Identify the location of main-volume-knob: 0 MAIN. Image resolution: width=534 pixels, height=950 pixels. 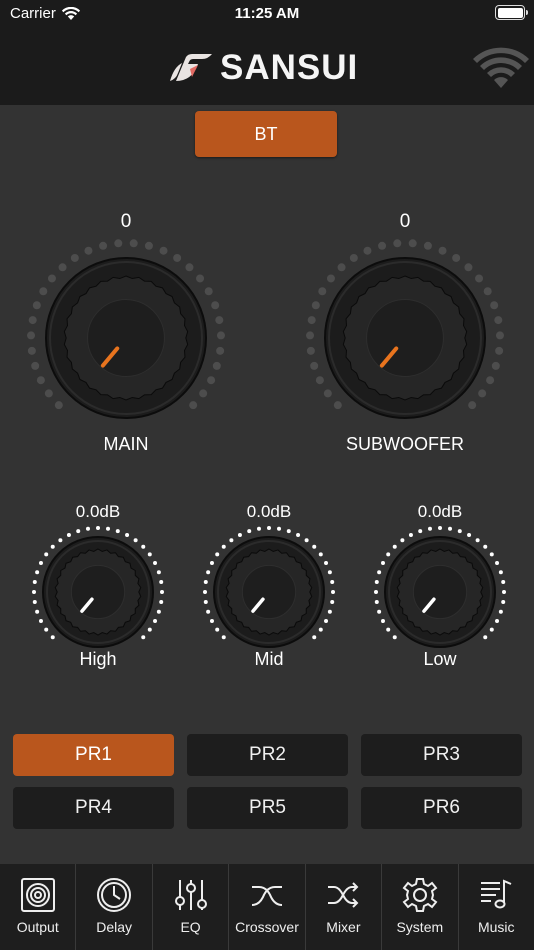
(126, 335).